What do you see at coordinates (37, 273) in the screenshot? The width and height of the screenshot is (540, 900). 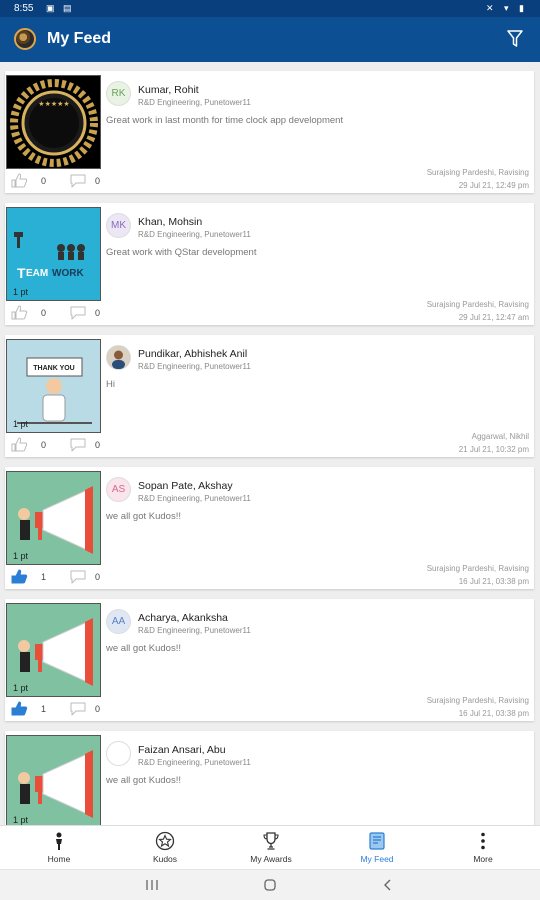 I see `svg-text: EAM` at bounding box center [37, 273].